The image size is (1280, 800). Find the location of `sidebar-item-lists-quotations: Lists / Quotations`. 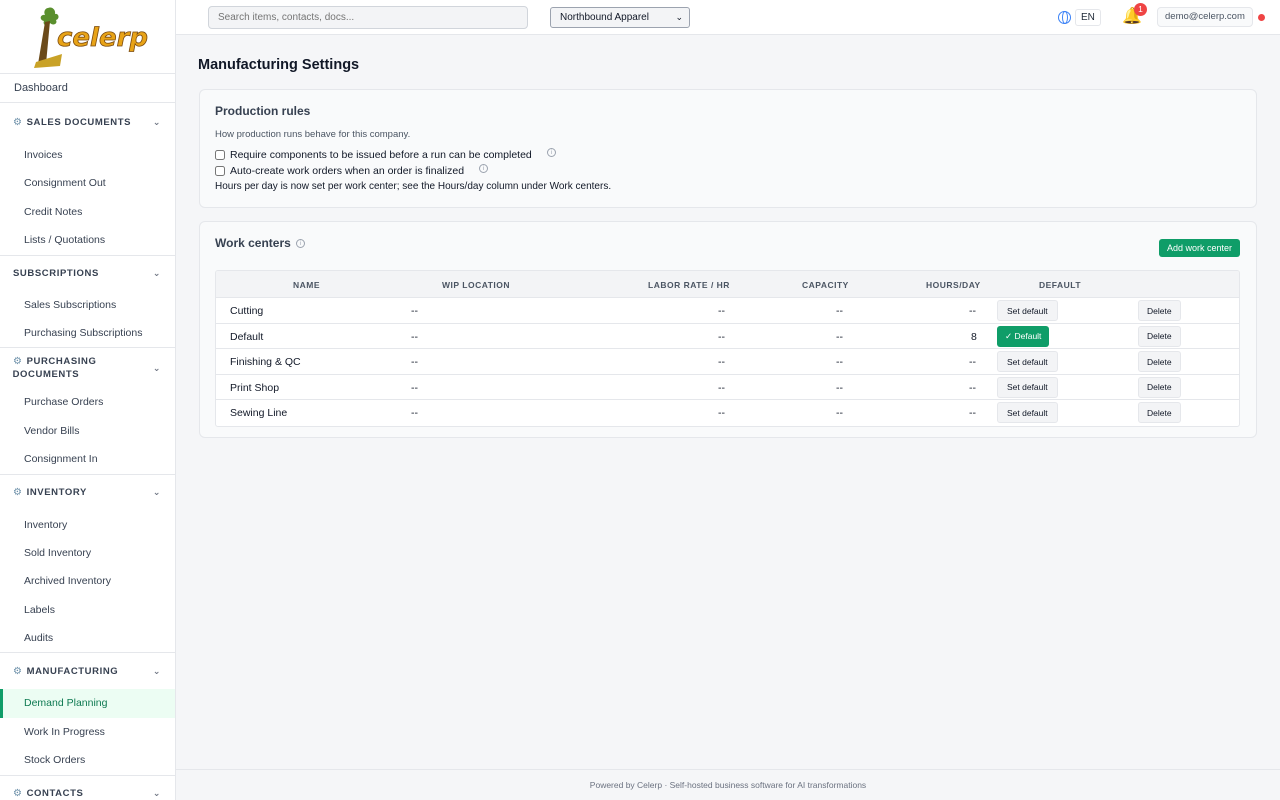

sidebar-item-lists-quotations: Lists / Quotations is located at coordinates (87, 240).